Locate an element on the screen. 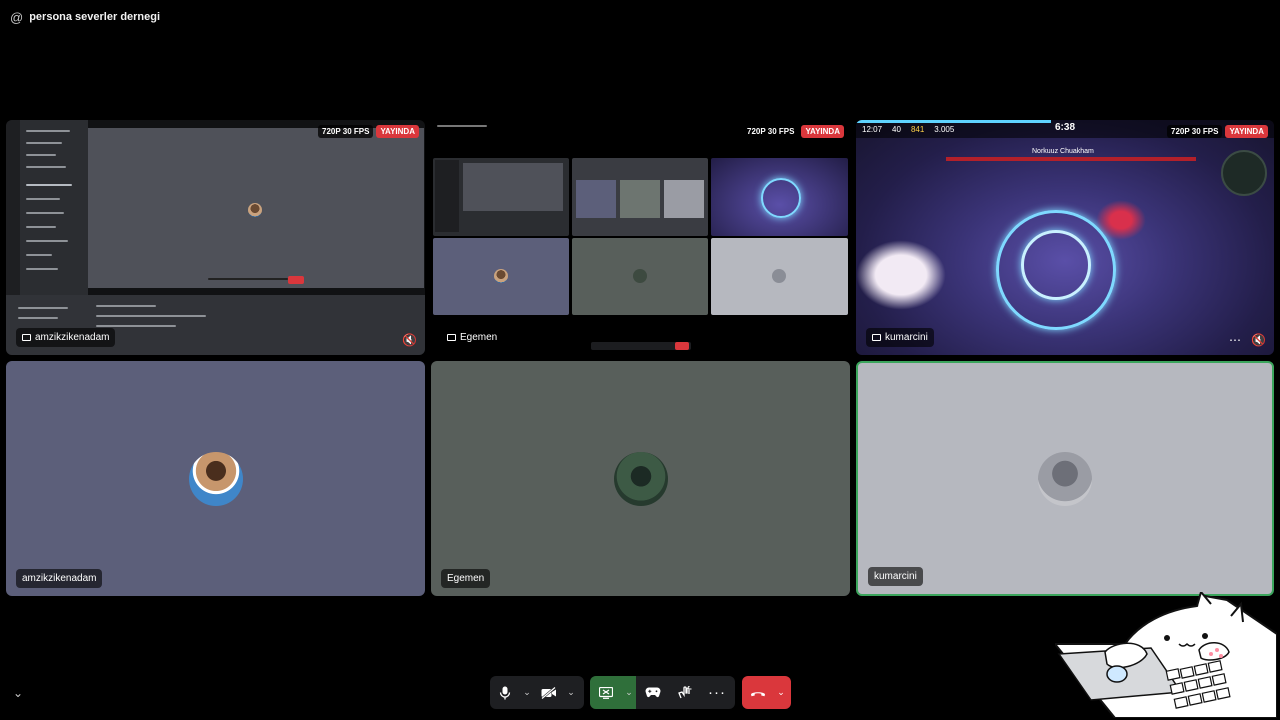  user-nameplate: Egemen is located at coordinates (466, 578).